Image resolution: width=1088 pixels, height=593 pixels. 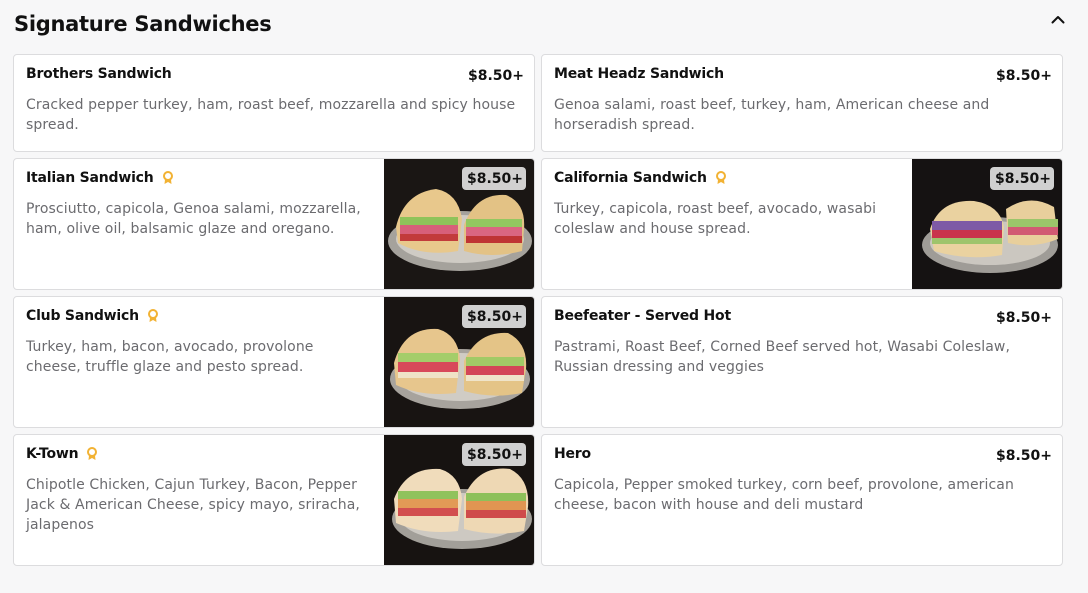 I want to click on item-name: Beefeater - Served Hot, so click(x=642, y=316).